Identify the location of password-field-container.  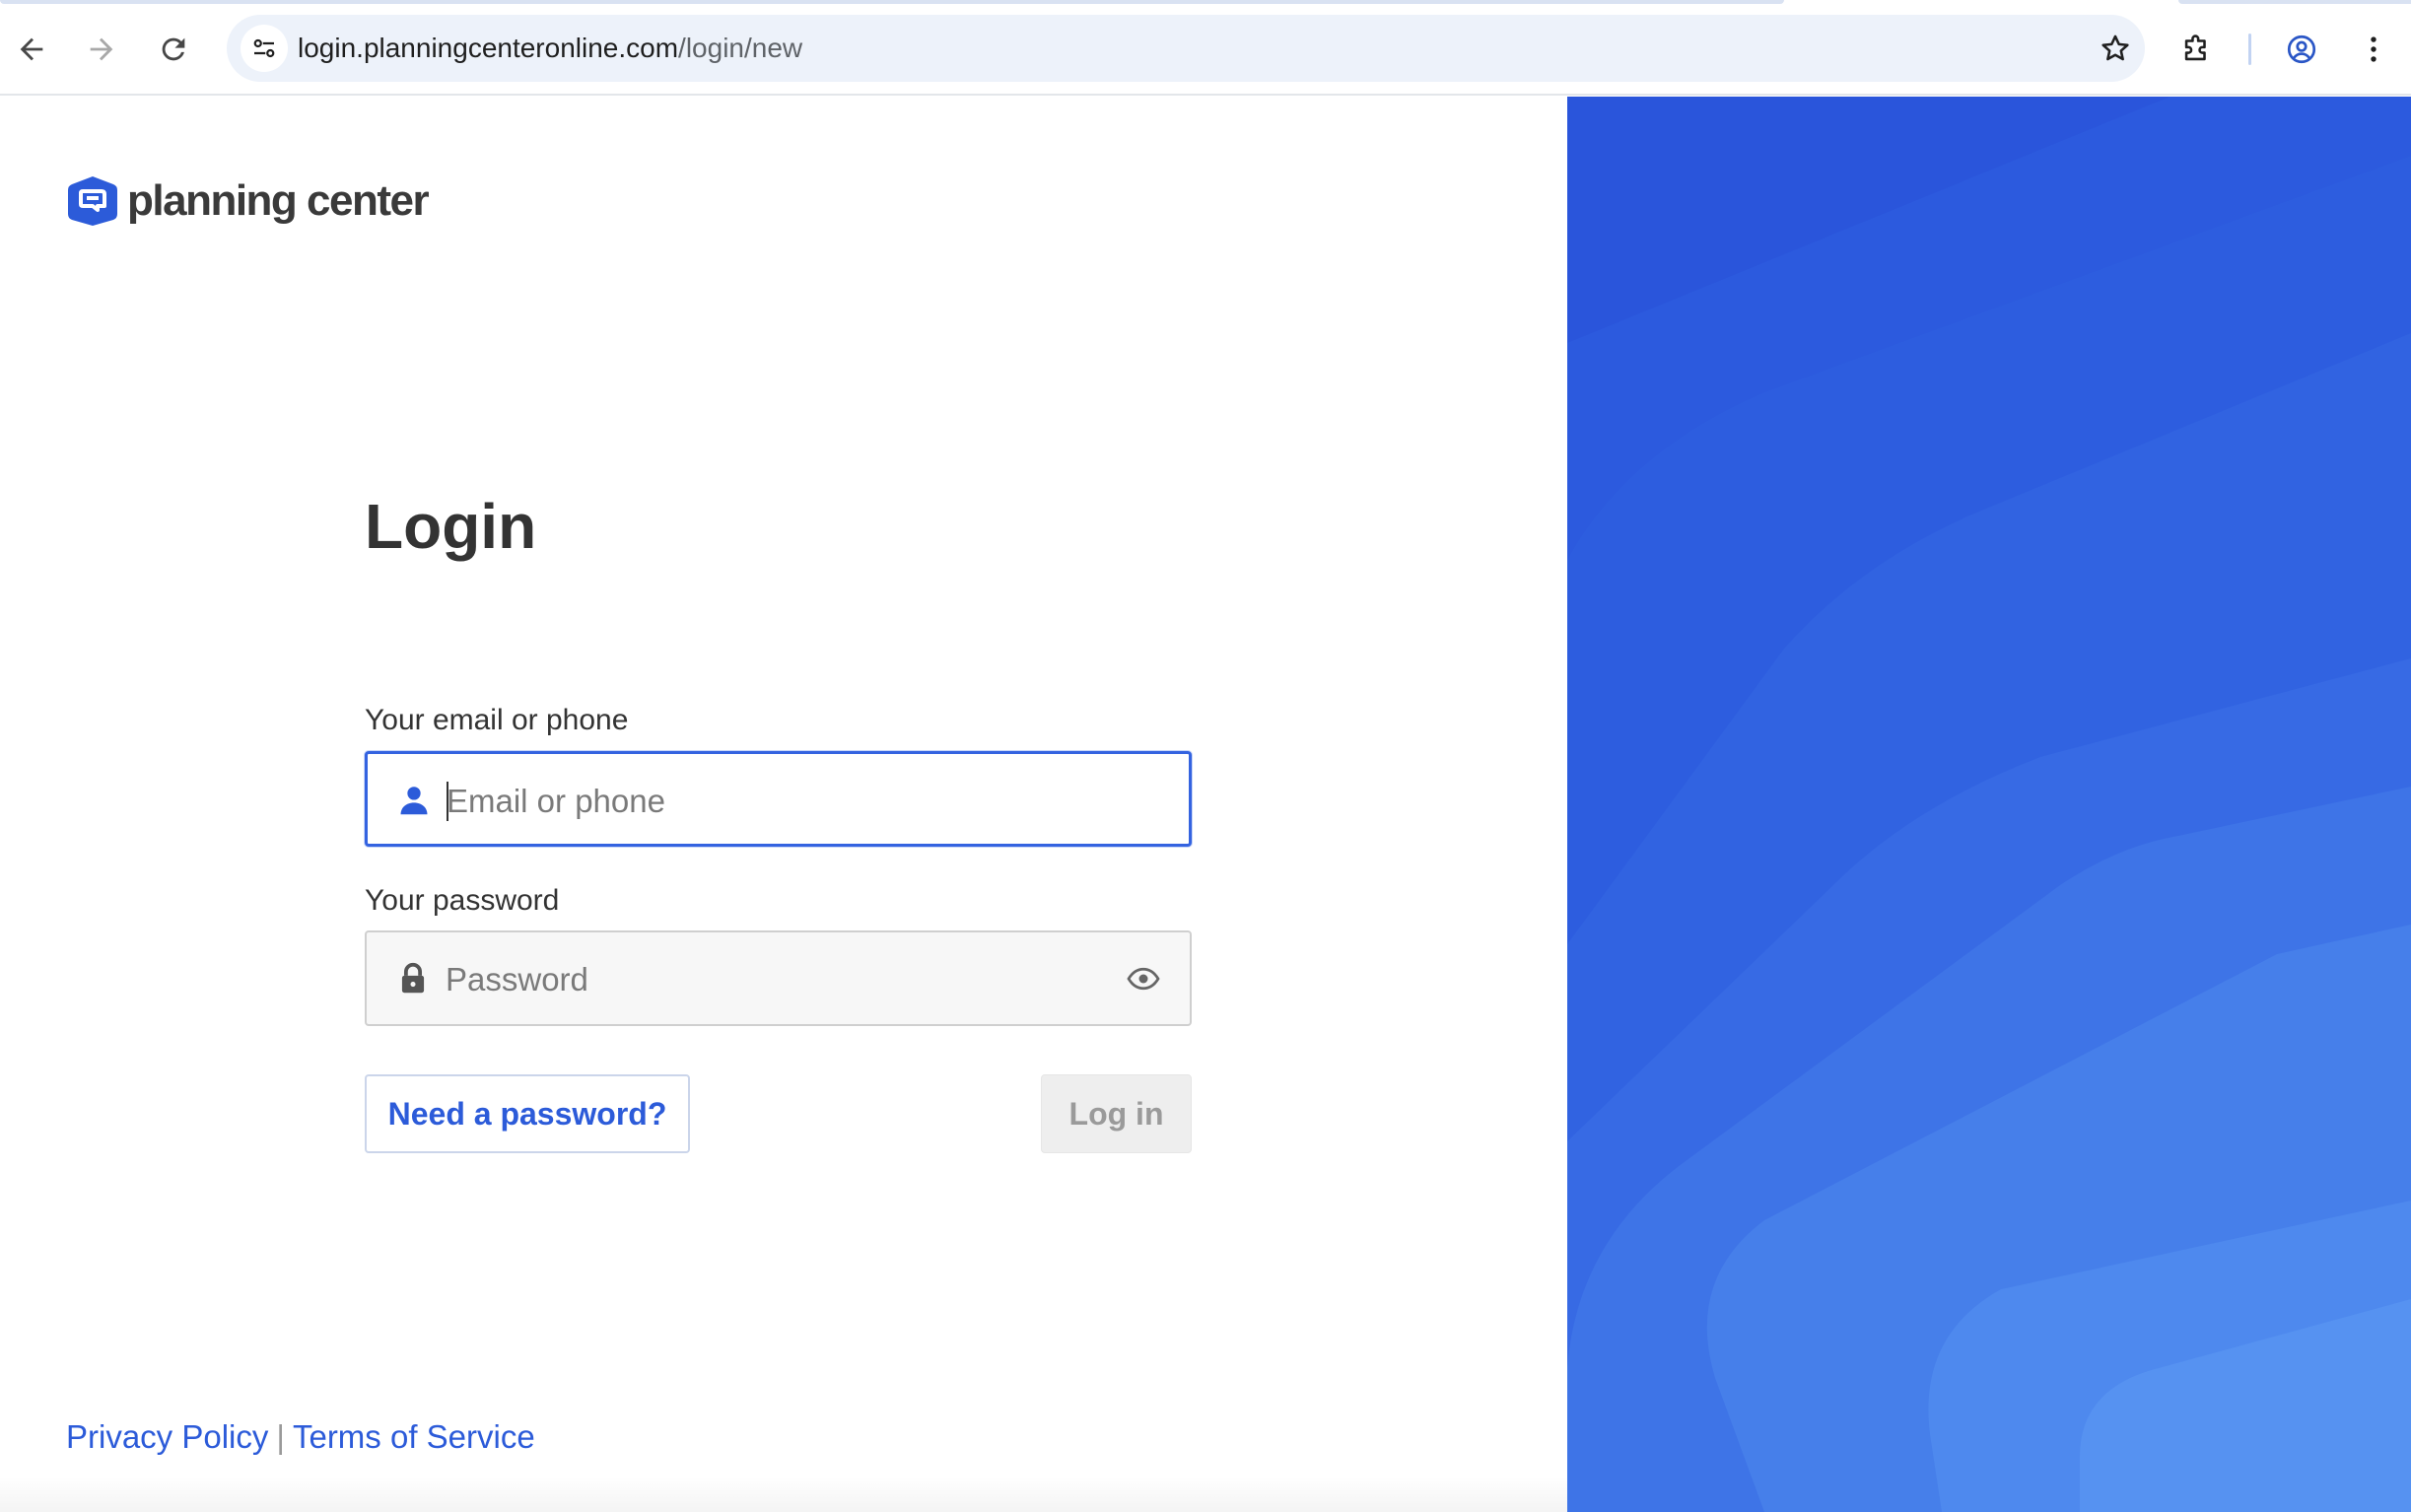
(778, 978).